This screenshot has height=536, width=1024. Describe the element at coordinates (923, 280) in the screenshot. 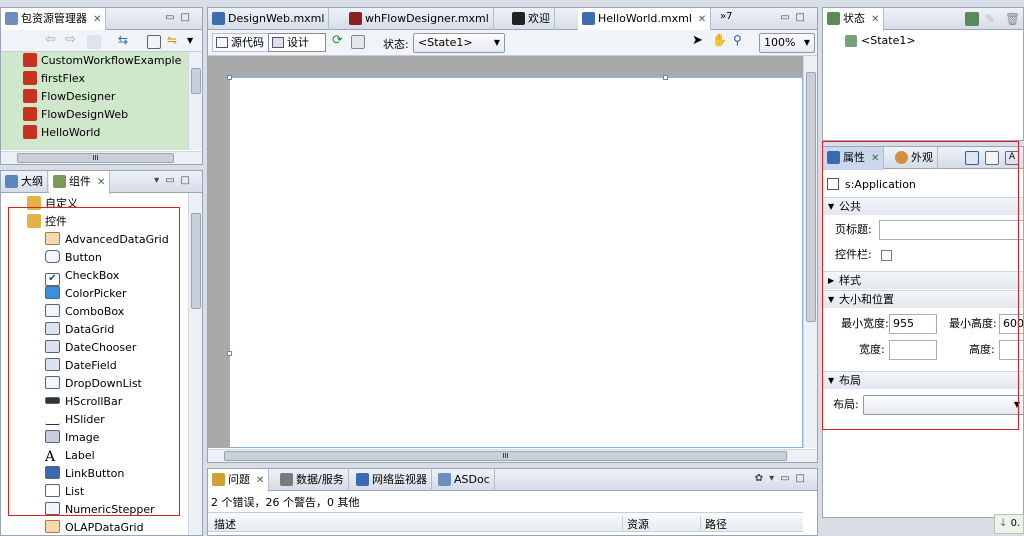

I see `section-style: ▶ 样式` at that location.